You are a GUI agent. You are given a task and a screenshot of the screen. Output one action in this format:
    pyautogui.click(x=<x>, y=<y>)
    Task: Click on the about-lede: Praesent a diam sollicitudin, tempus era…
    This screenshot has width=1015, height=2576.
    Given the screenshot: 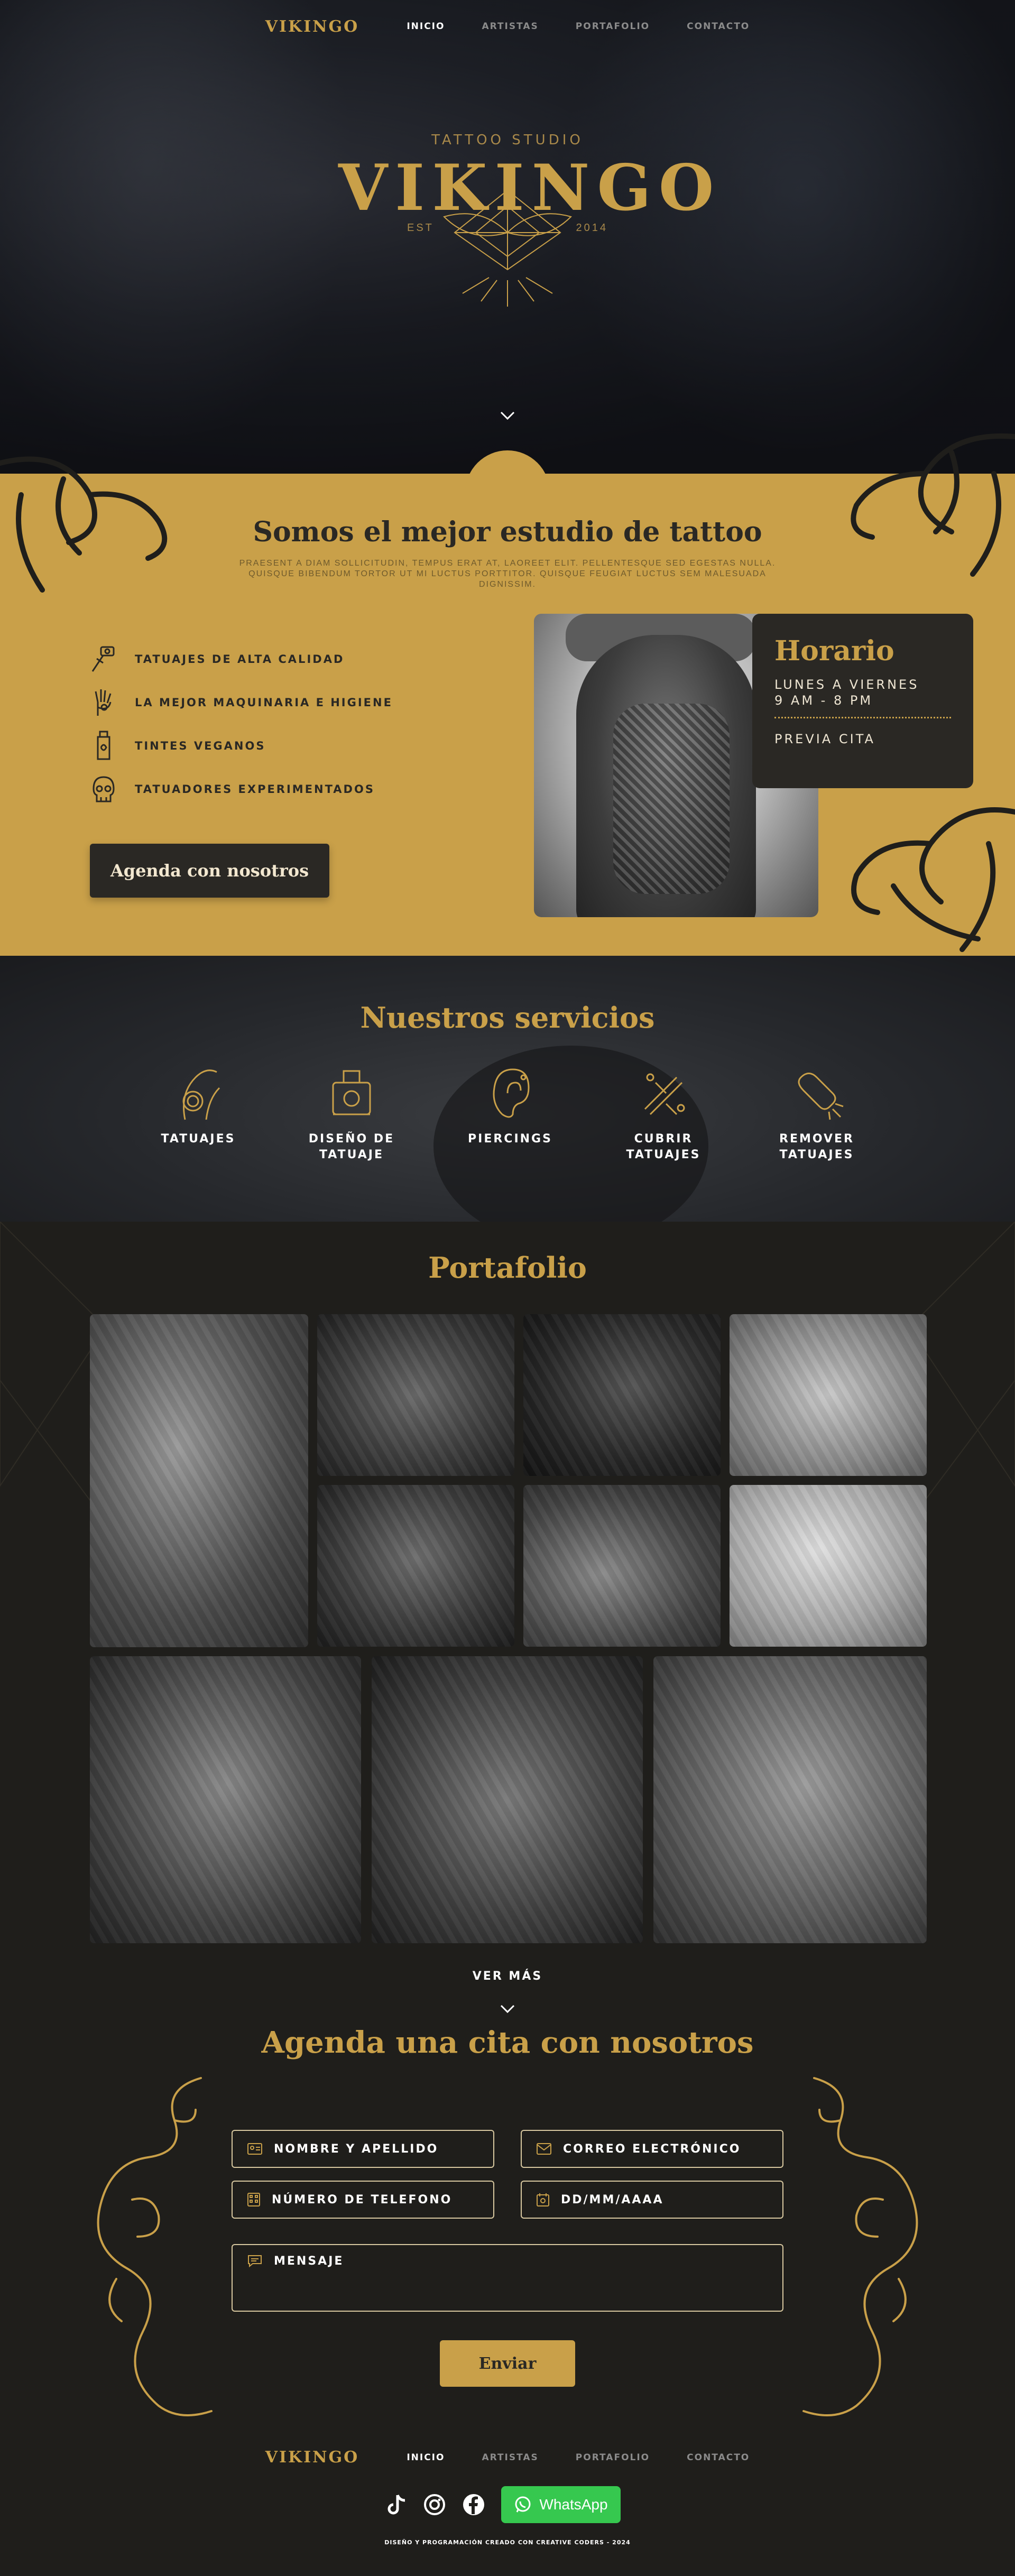 What is the action you would take?
    pyautogui.click(x=508, y=574)
    